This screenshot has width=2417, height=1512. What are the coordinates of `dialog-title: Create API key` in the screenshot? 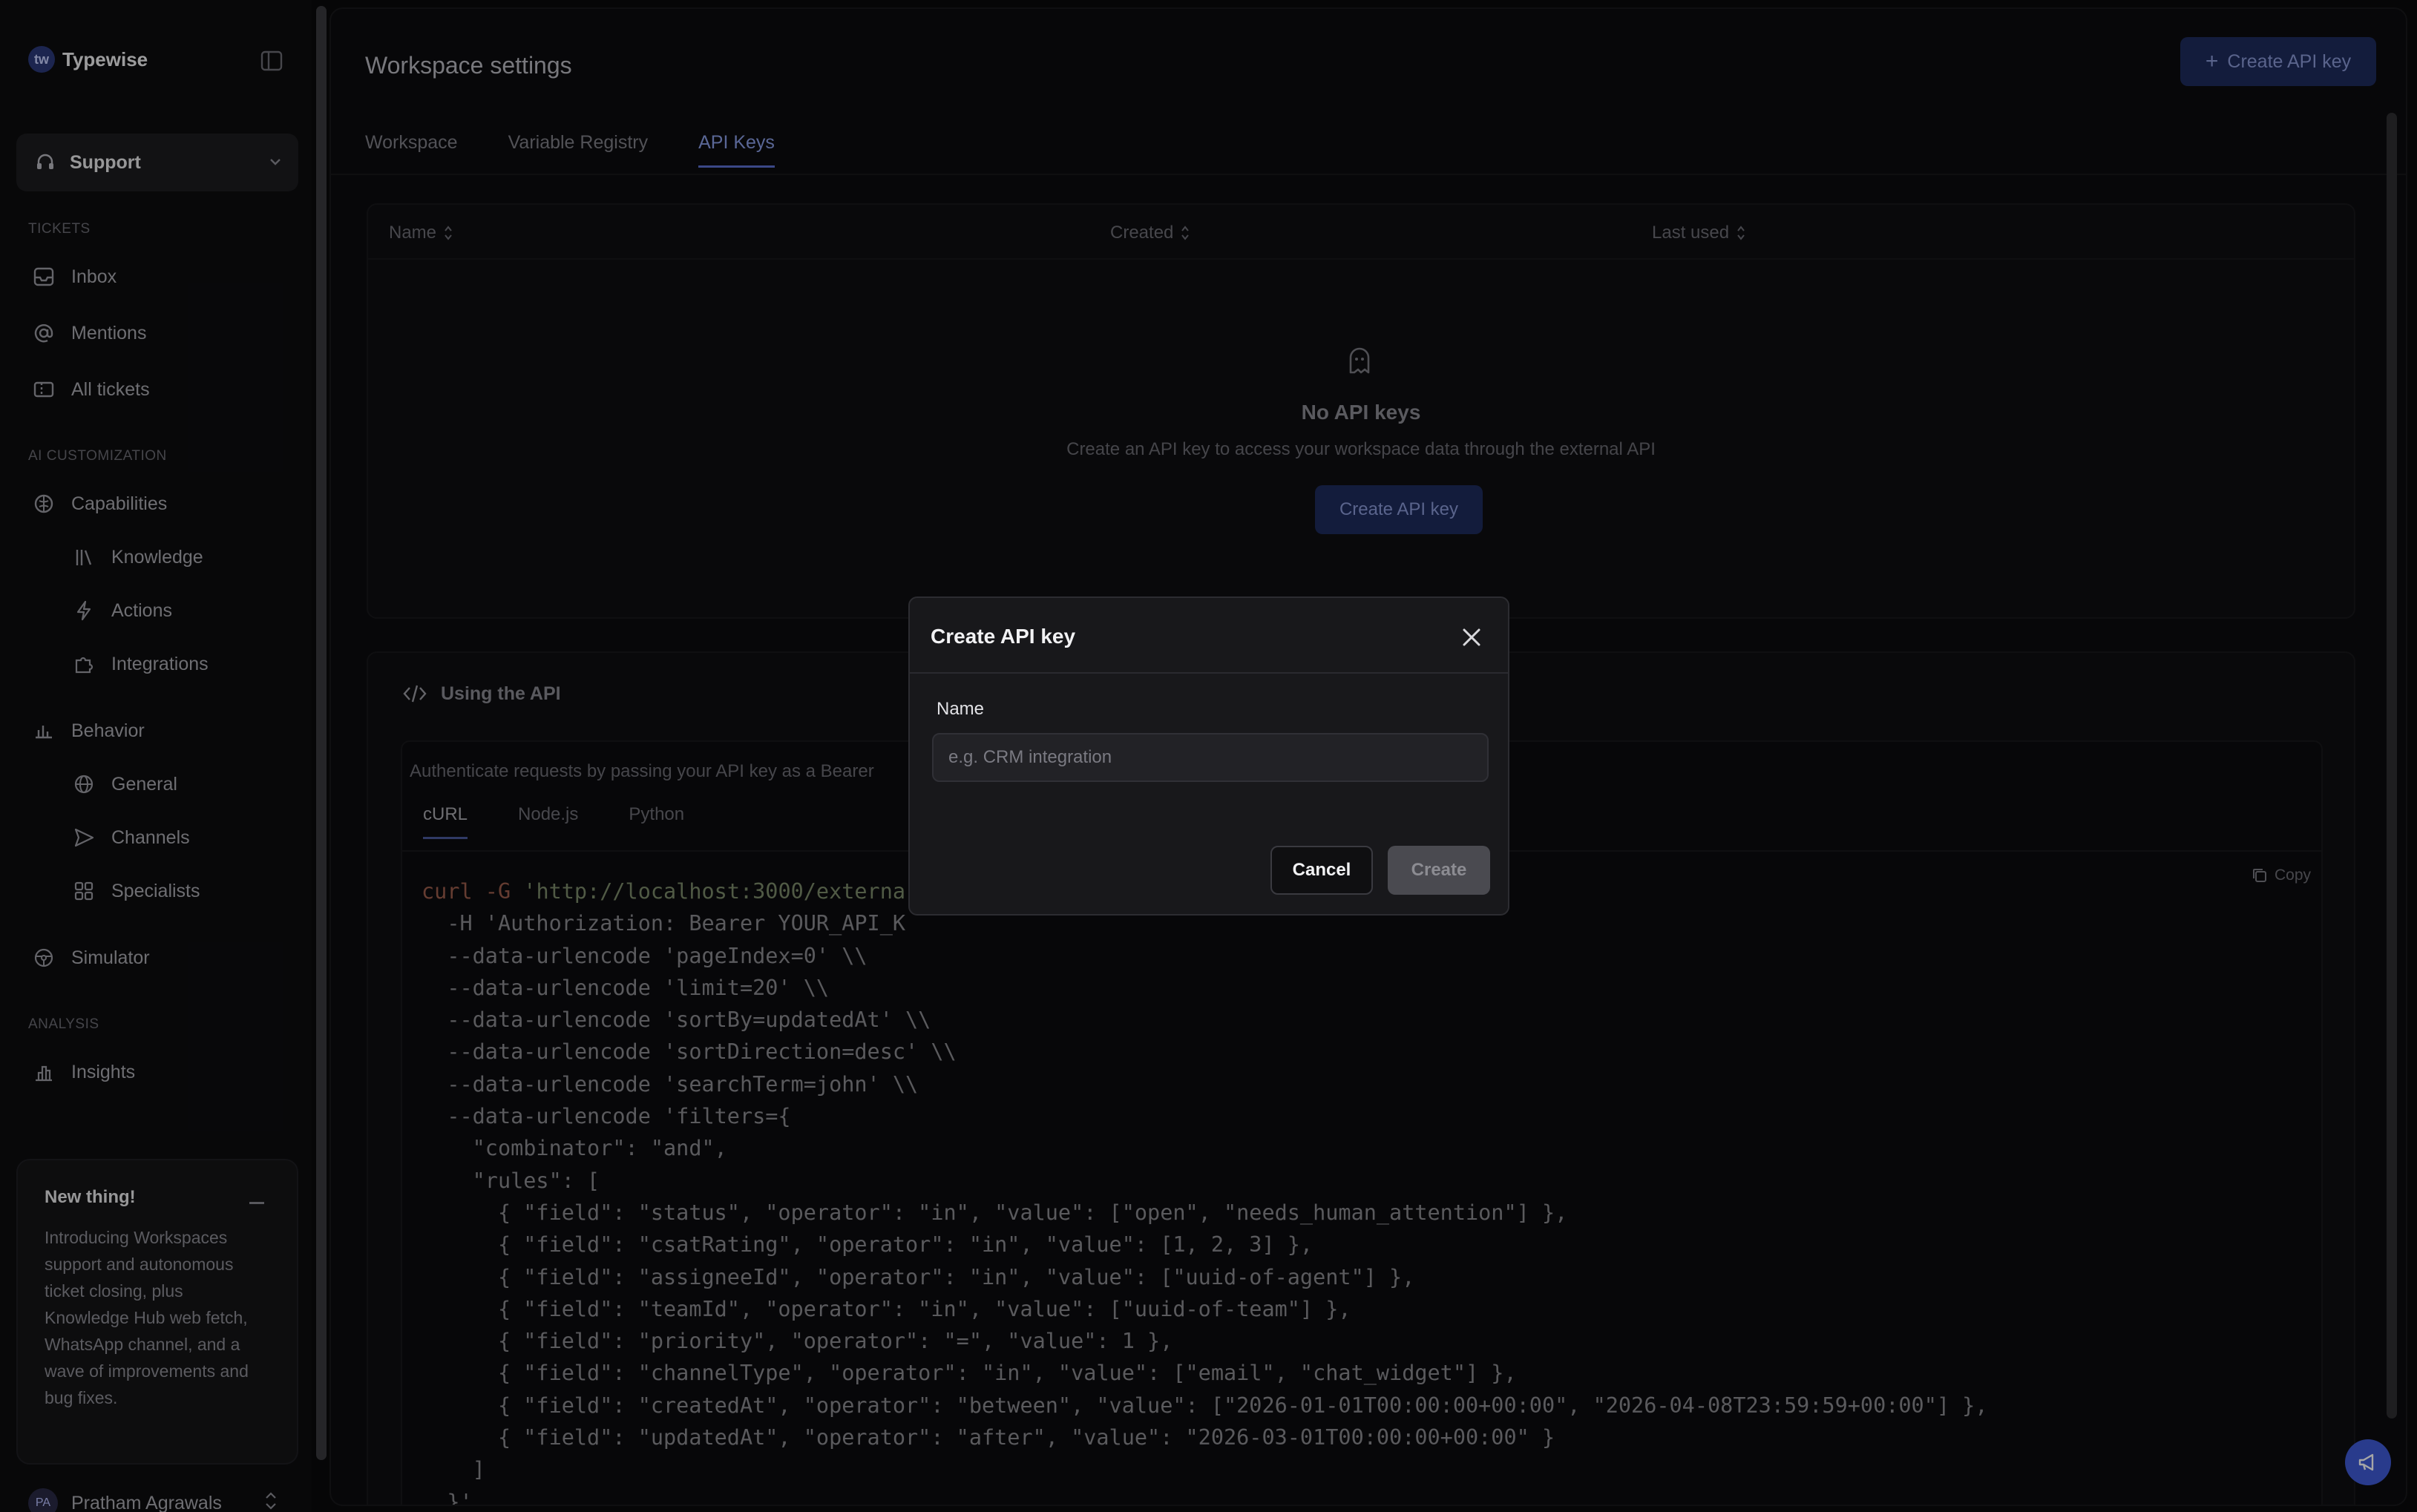 It's located at (1003, 637).